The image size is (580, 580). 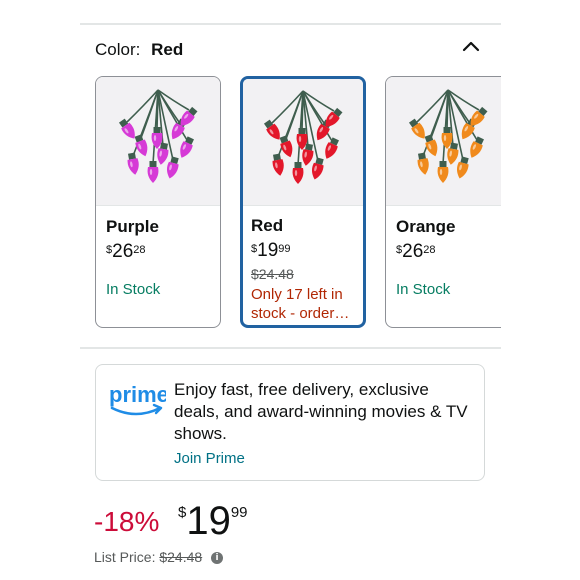 I want to click on swatch-orange: Orange $2628 In Stock, so click(x=443, y=202).